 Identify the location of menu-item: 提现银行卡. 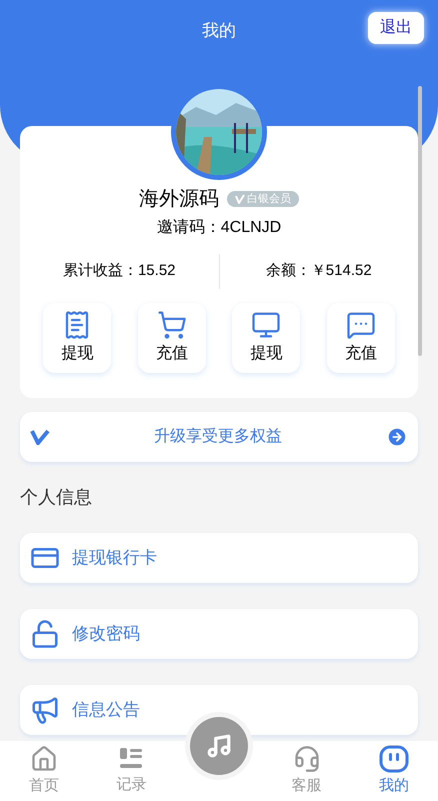
(219, 558).